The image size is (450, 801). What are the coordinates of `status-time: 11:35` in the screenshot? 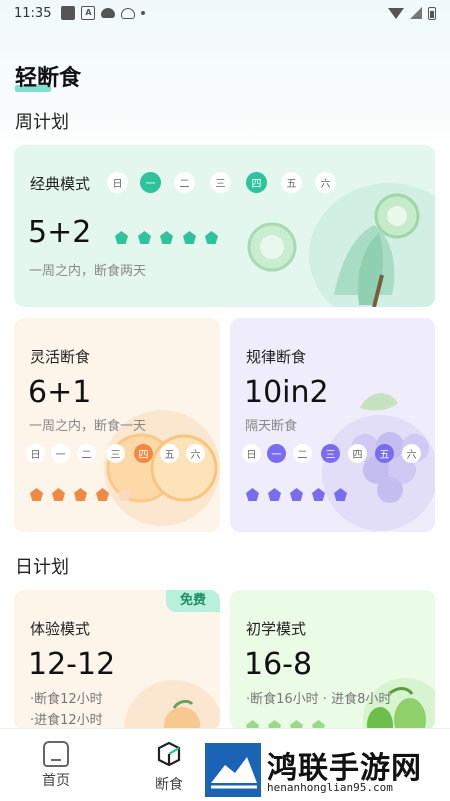 It's located at (33, 13).